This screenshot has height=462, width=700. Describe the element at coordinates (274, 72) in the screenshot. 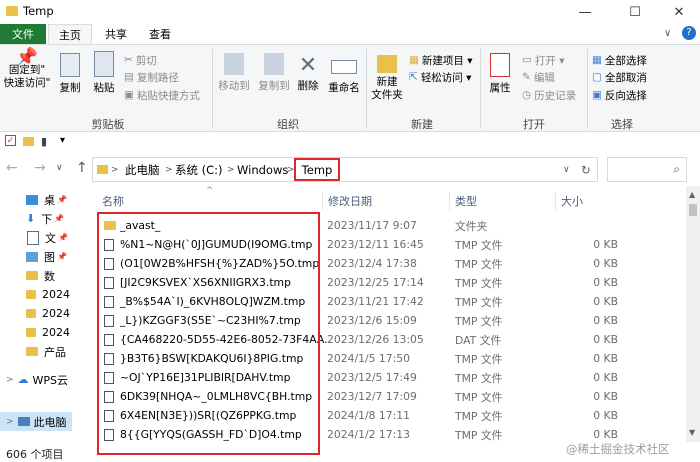

I see `copy-to-button: 复制到` at that location.